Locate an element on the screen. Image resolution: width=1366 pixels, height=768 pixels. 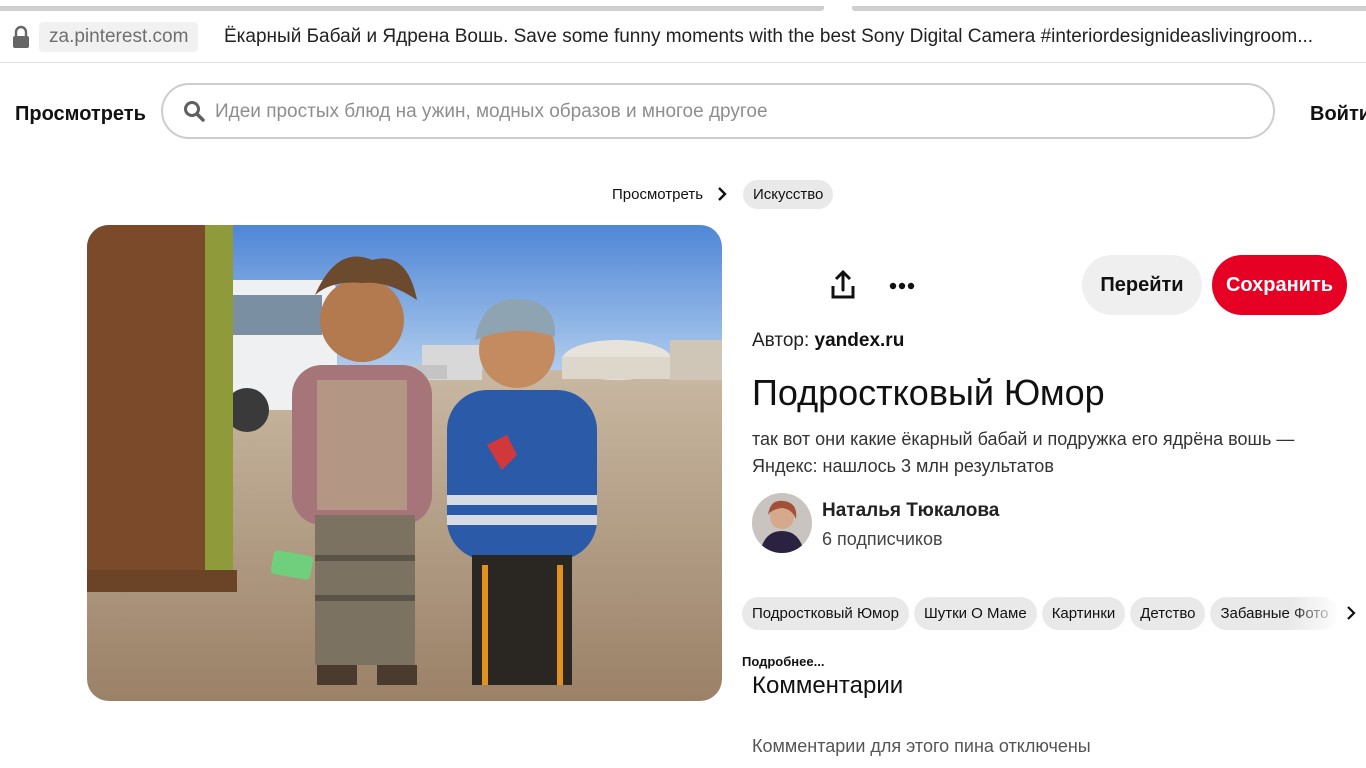
browser-tab-strip-left is located at coordinates (412, 8).